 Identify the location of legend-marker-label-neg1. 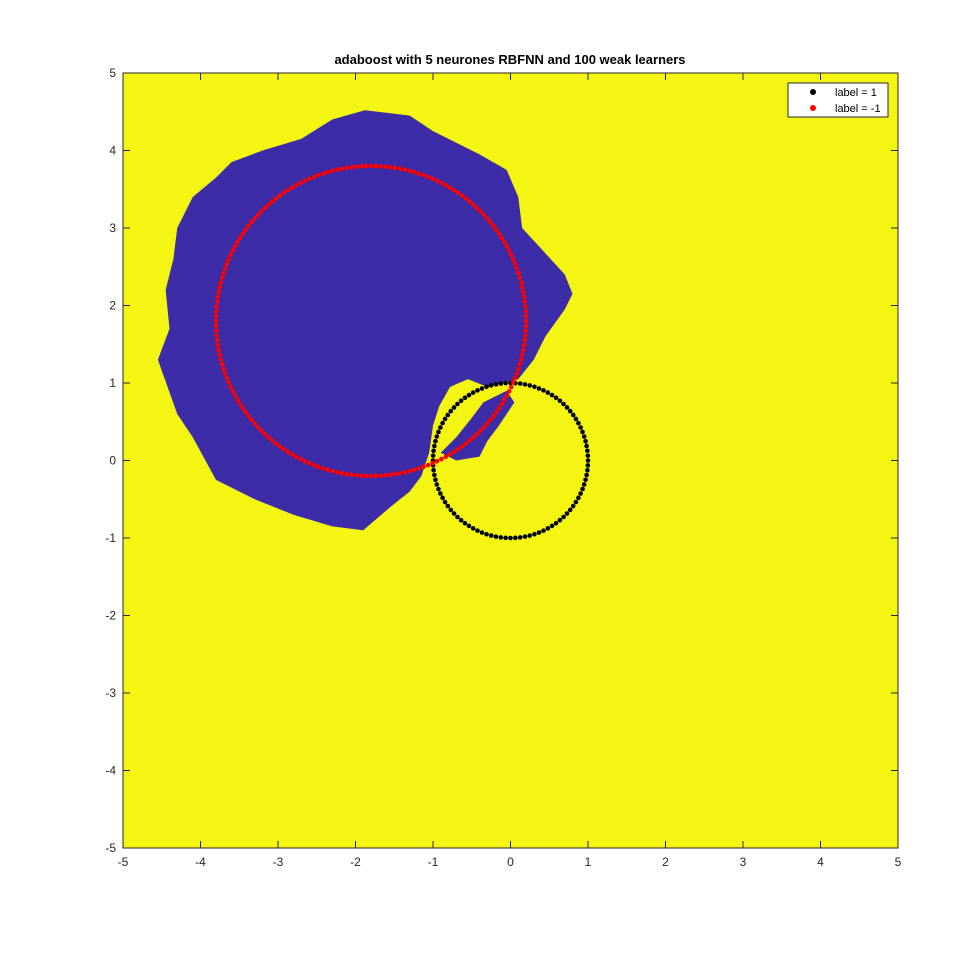
(813, 108).